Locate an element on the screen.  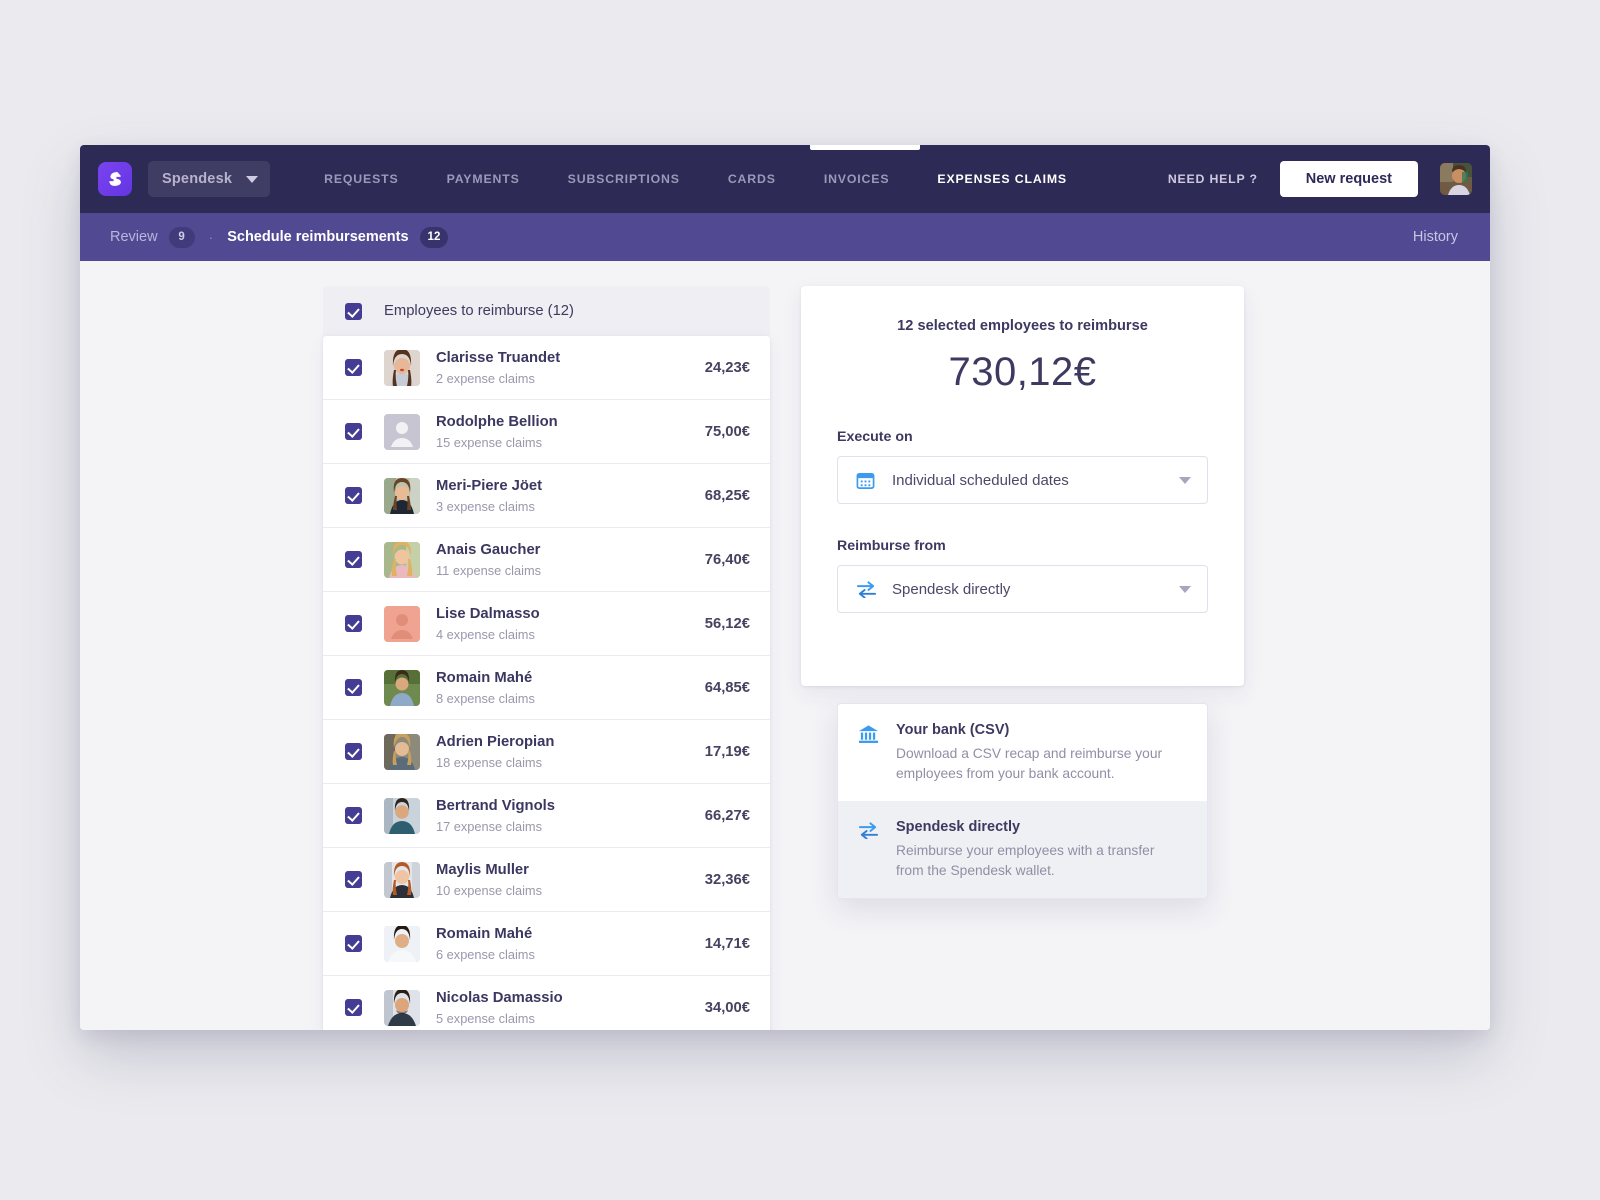
employee-name: Maylis Muller is located at coordinates (482, 869).